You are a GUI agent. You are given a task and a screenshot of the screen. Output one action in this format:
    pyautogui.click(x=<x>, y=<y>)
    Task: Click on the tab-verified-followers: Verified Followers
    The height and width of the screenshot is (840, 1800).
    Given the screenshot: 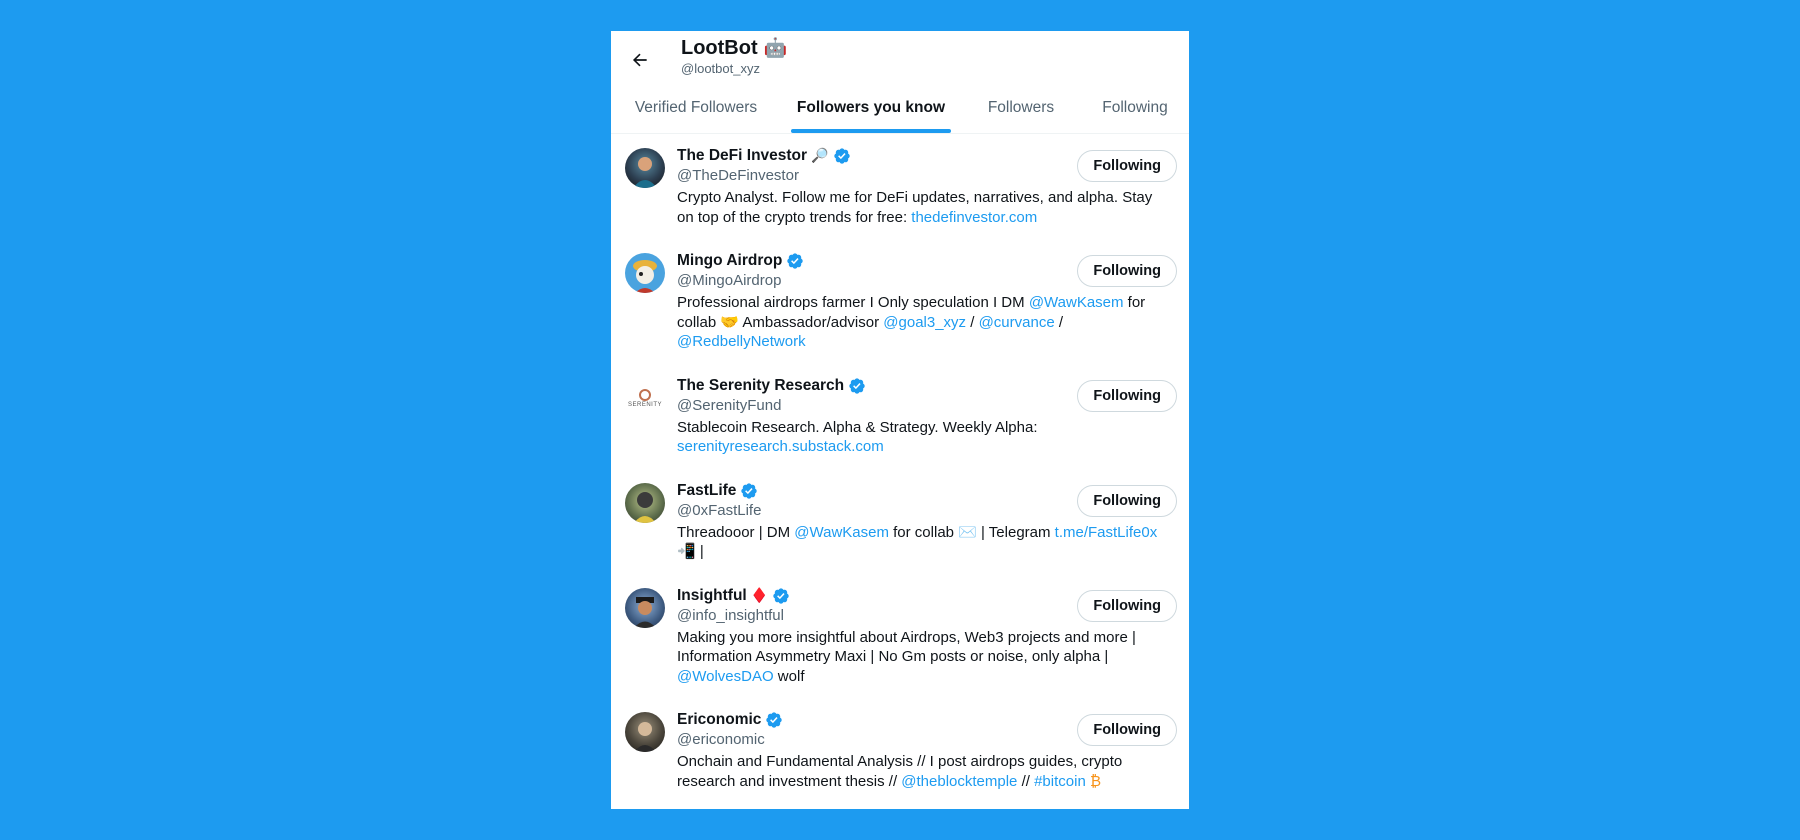 What is the action you would take?
    pyautogui.click(x=696, y=108)
    